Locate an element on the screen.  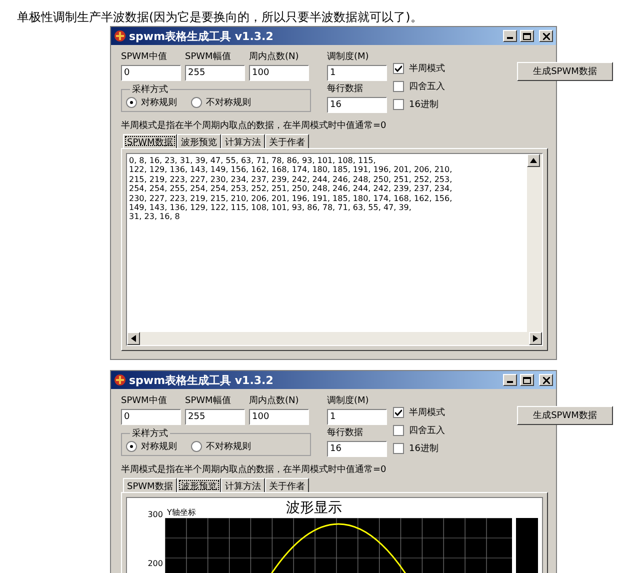
scroll-right-icon is located at coordinates (535, 338).